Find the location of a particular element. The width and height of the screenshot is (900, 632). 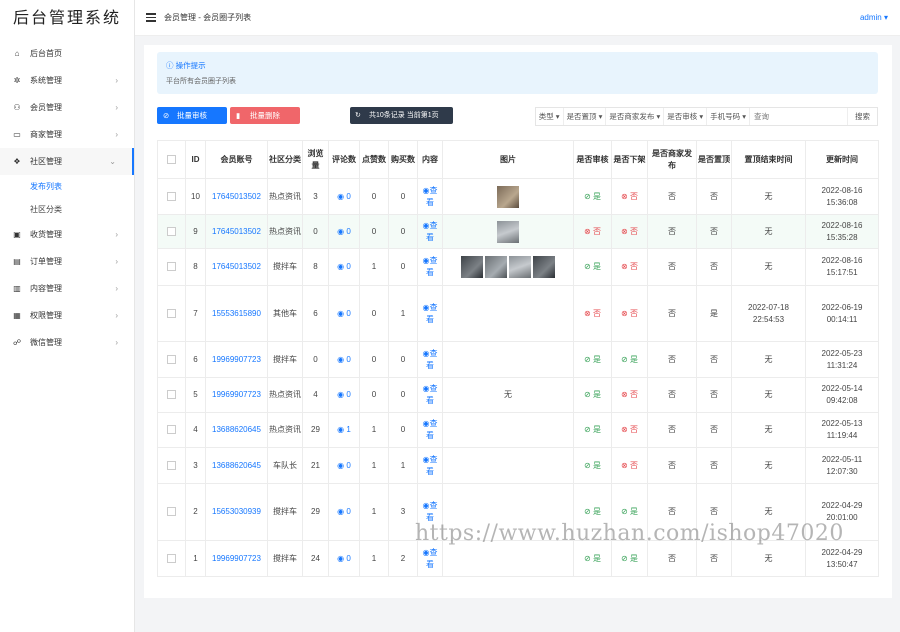

sidebar-item-3: ▭ 商家管理 › is located at coordinates (67, 134).